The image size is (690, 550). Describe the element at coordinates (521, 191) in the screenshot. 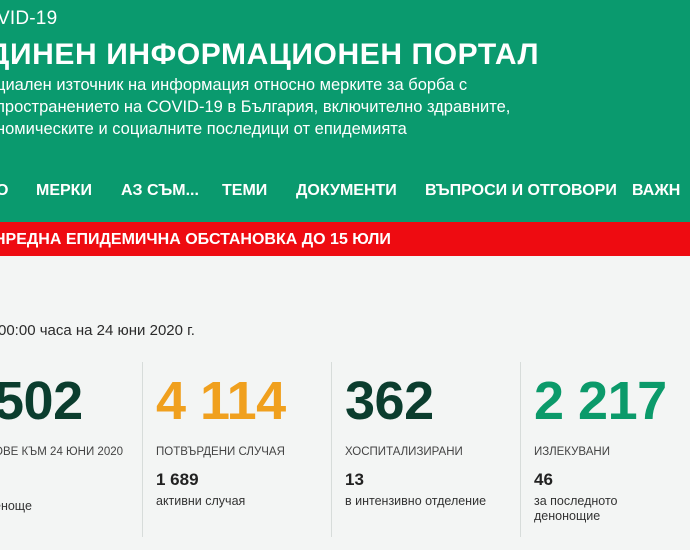

I see `nav-item-faq: ВЪПРОСИ И ОТГОВОРИ` at that location.